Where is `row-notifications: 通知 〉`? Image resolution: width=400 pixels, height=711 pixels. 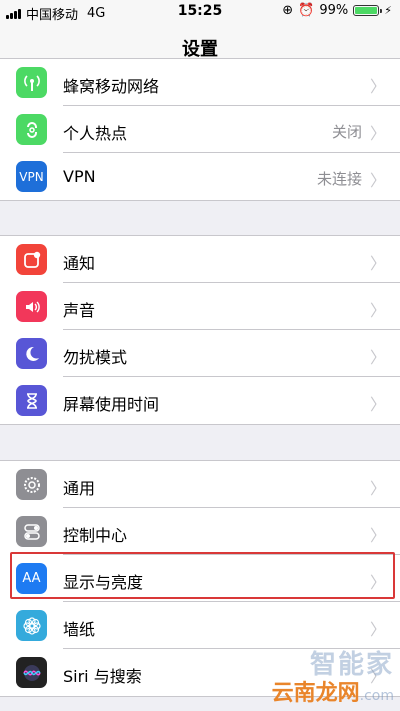 row-notifications: 通知 〉 is located at coordinates (200, 259).